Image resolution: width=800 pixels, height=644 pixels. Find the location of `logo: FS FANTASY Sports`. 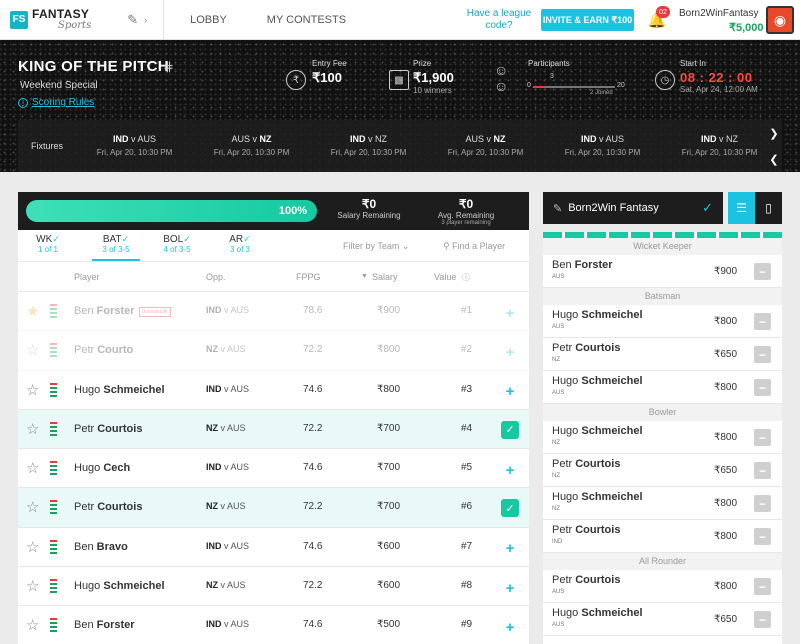

logo: FS FANTASY Sports is located at coordinates (50, 20).